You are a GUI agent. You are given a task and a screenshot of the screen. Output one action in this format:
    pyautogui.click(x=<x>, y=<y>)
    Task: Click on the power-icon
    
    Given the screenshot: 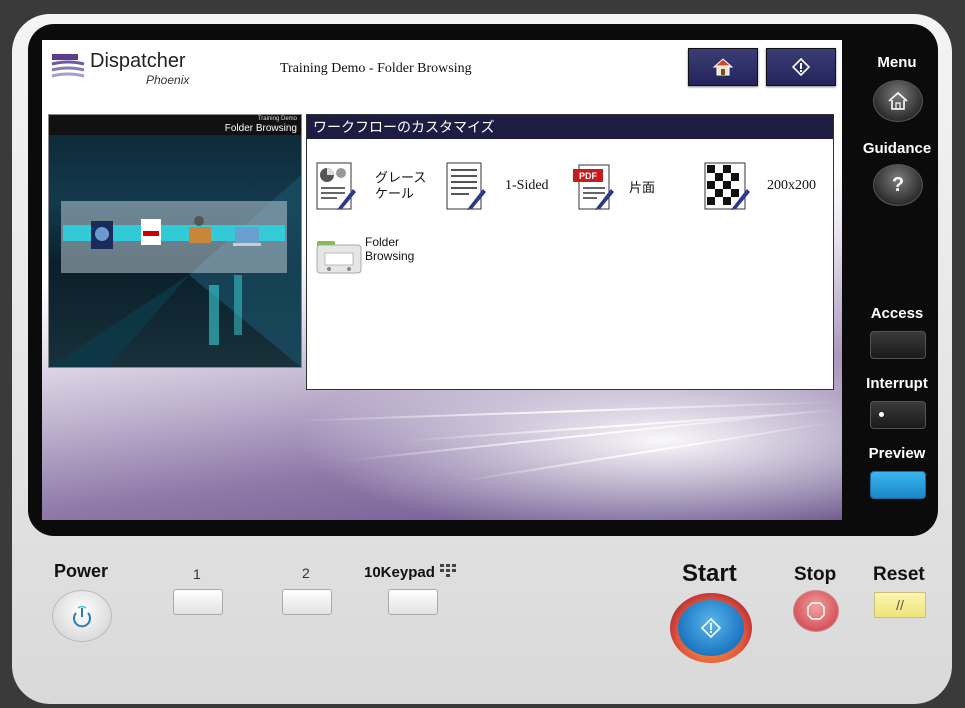 What is the action you would take?
    pyautogui.click(x=82, y=616)
    